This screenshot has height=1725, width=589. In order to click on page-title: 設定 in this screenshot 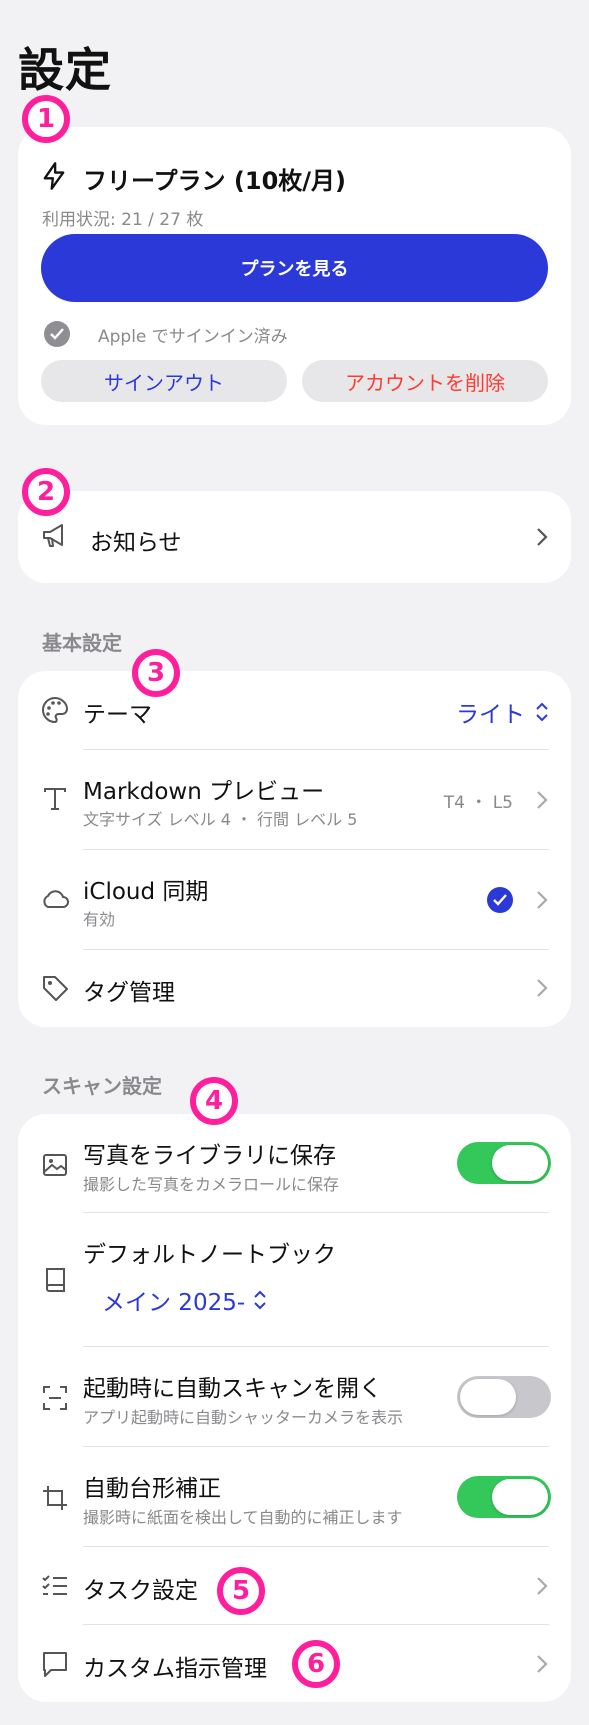, I will do `click(65, 70)`.